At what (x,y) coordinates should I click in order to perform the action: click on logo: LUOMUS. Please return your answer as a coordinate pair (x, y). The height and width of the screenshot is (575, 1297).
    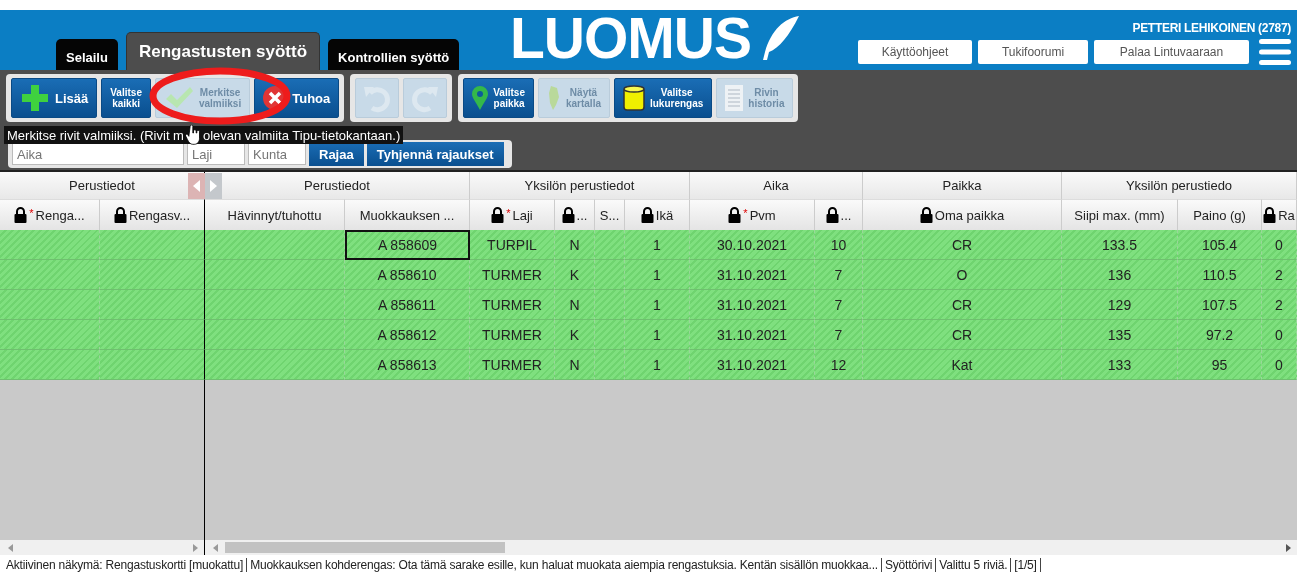
    Looking at the image, I should click on (630, 38).